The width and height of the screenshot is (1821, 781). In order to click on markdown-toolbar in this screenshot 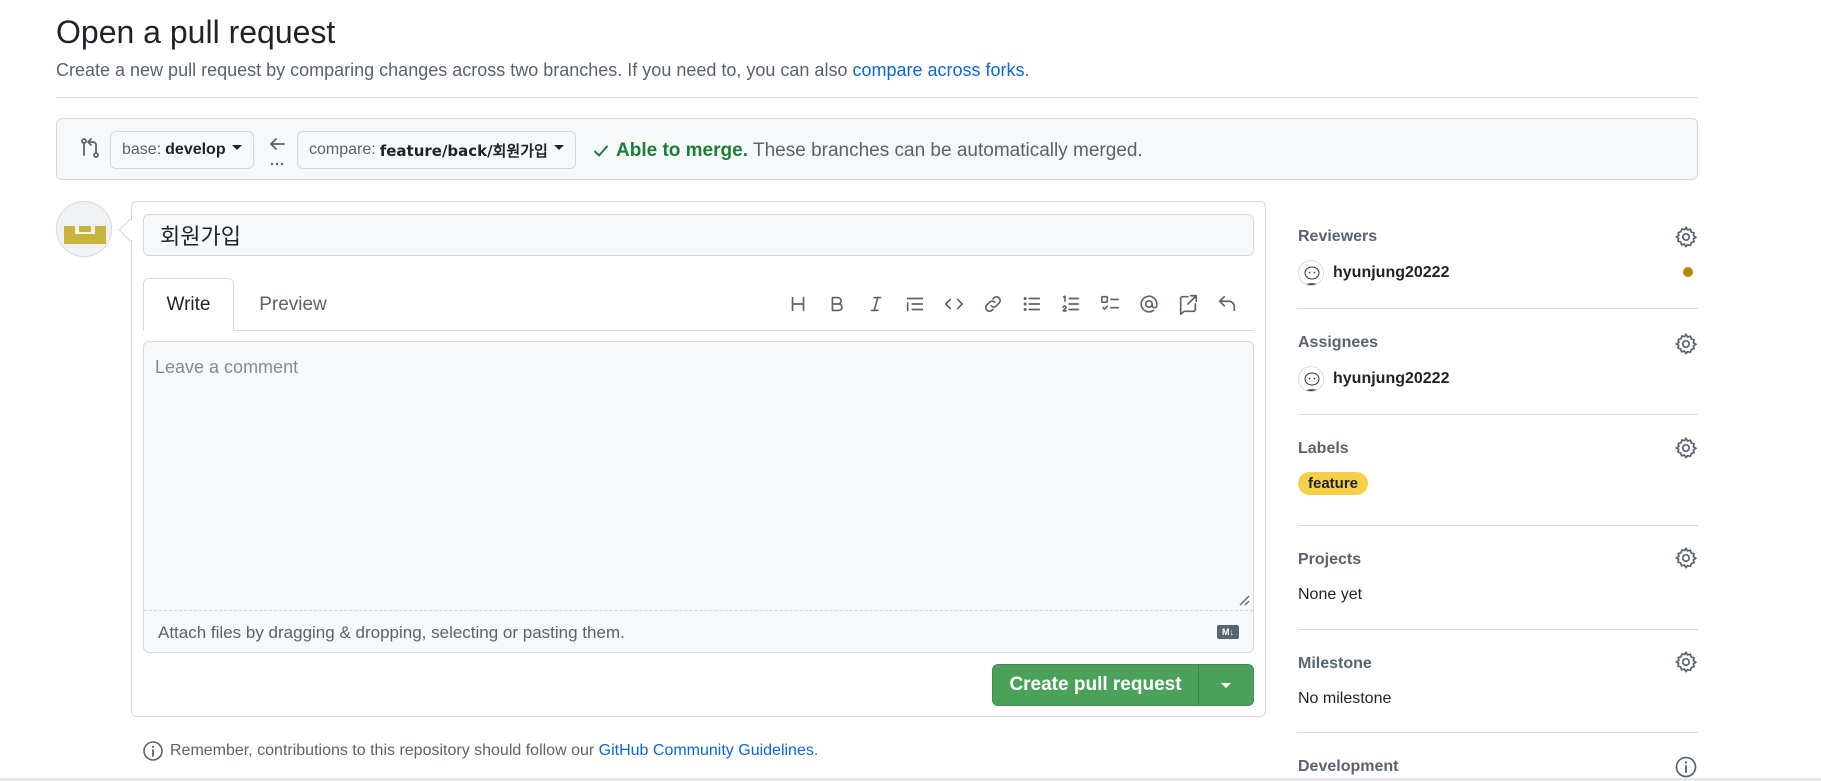, I will do `click(1012, 304)`.